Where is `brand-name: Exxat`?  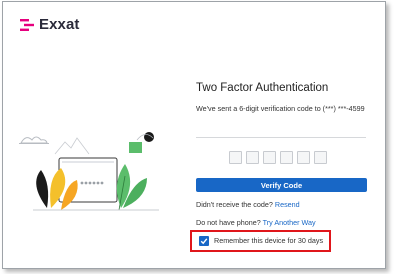 brand-name: Exxat is located at coordinates (59, 24).